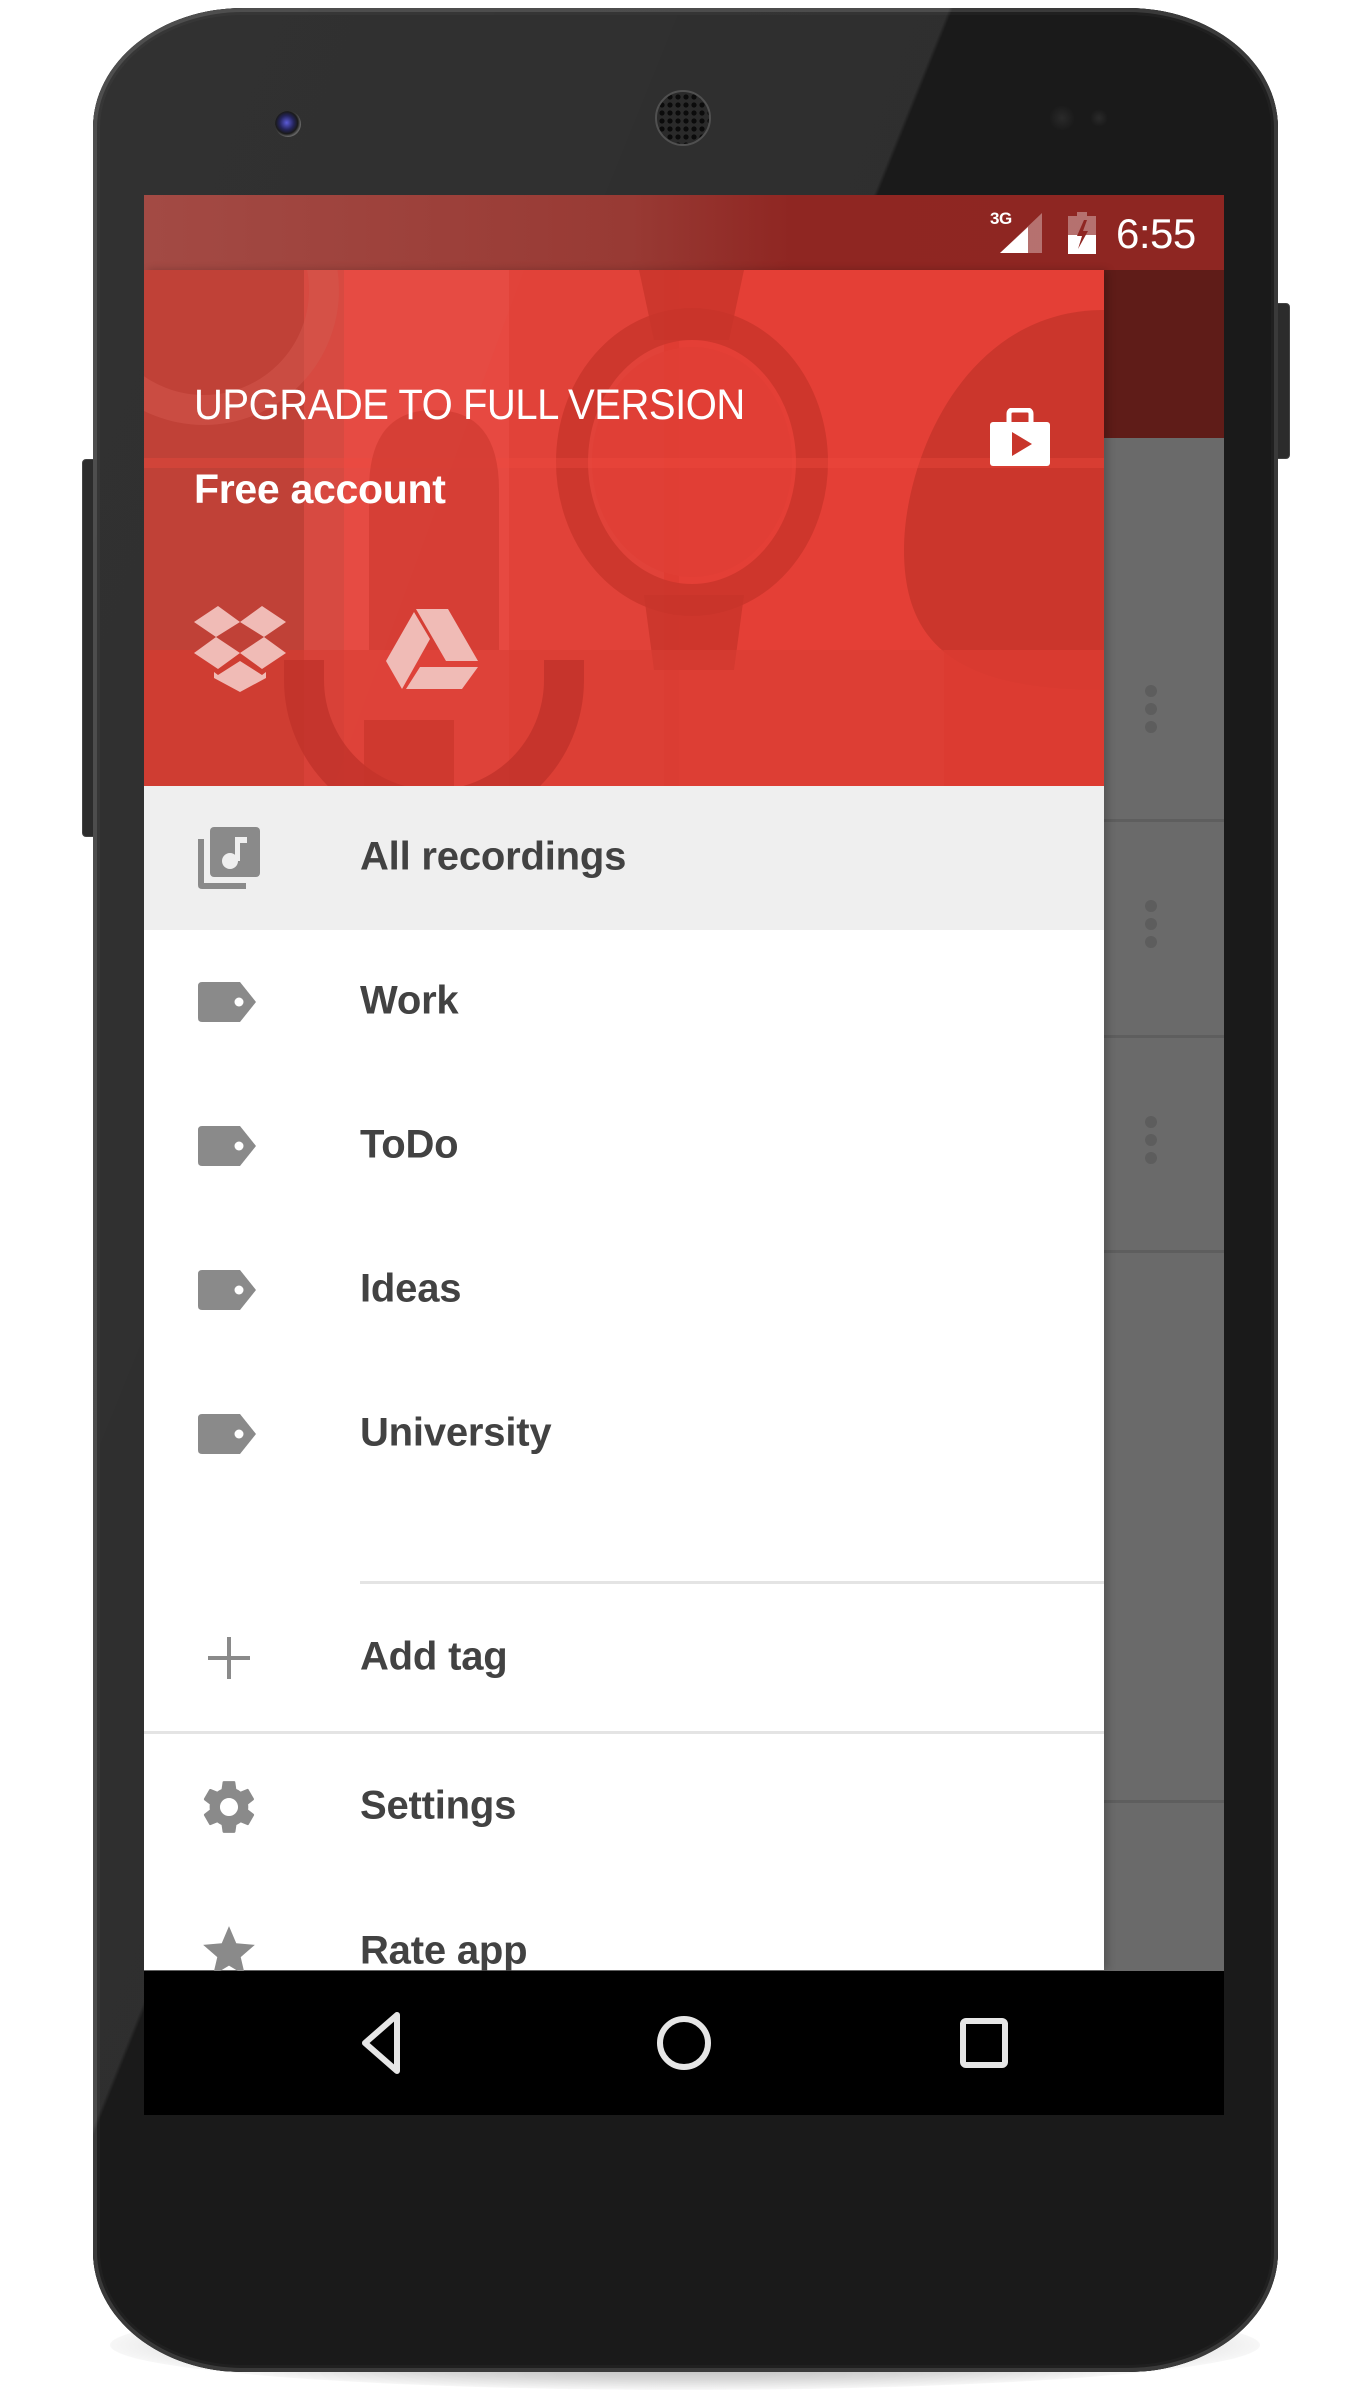  Describe the element at coordinates (469, 405) in the screenshot. I see `upgrade-link: UPGRADE TO FULL VERSION` at that location.